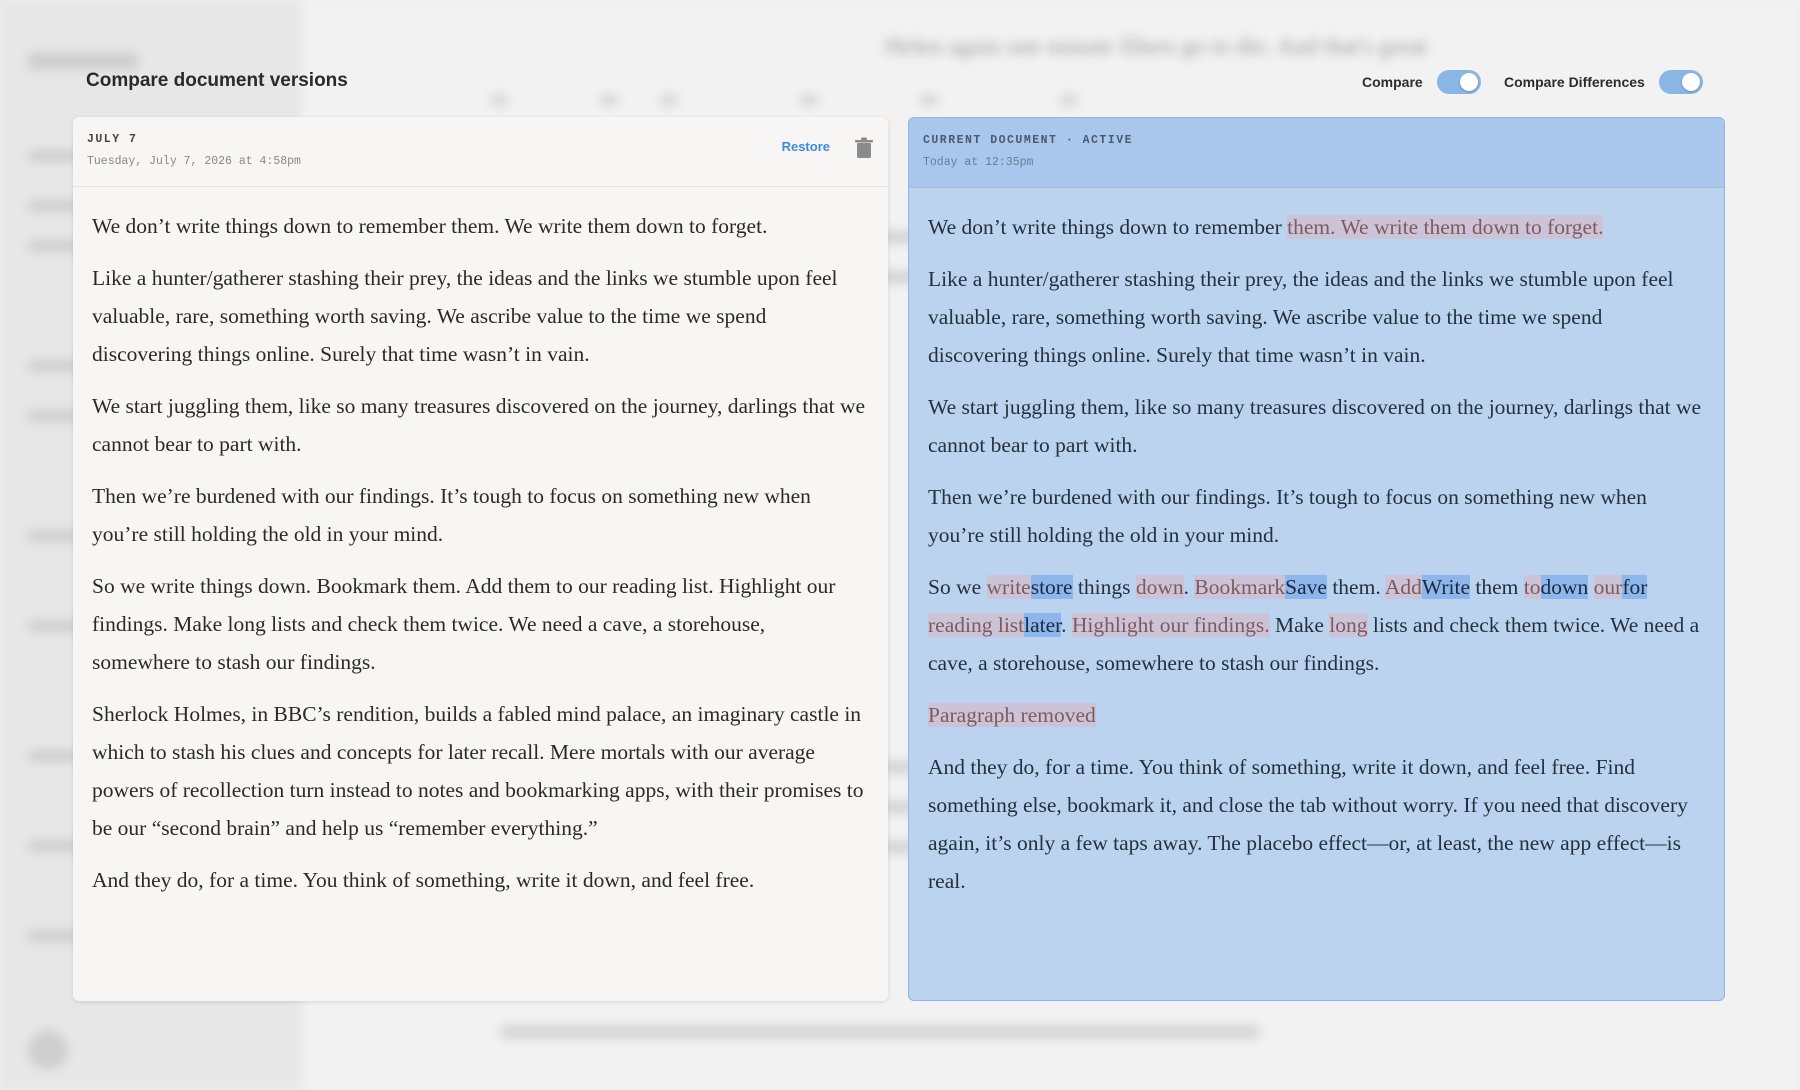  What do you see at coordinates (1299, 625) in the screenshot?
I see `unchanged-text: Make` at bounding box center [1299, 625].